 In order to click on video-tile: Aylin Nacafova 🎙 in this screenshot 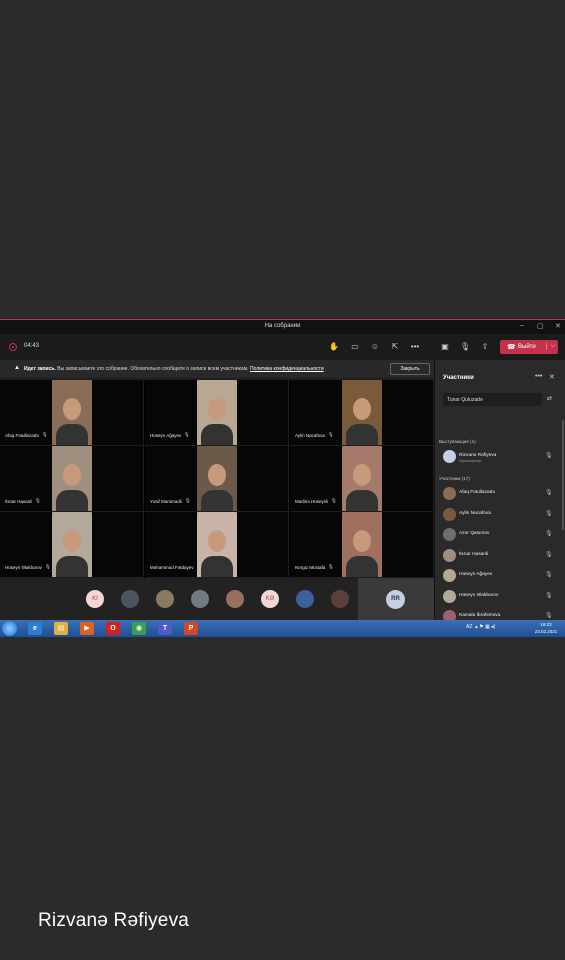, I will do `click(362, 413)`.